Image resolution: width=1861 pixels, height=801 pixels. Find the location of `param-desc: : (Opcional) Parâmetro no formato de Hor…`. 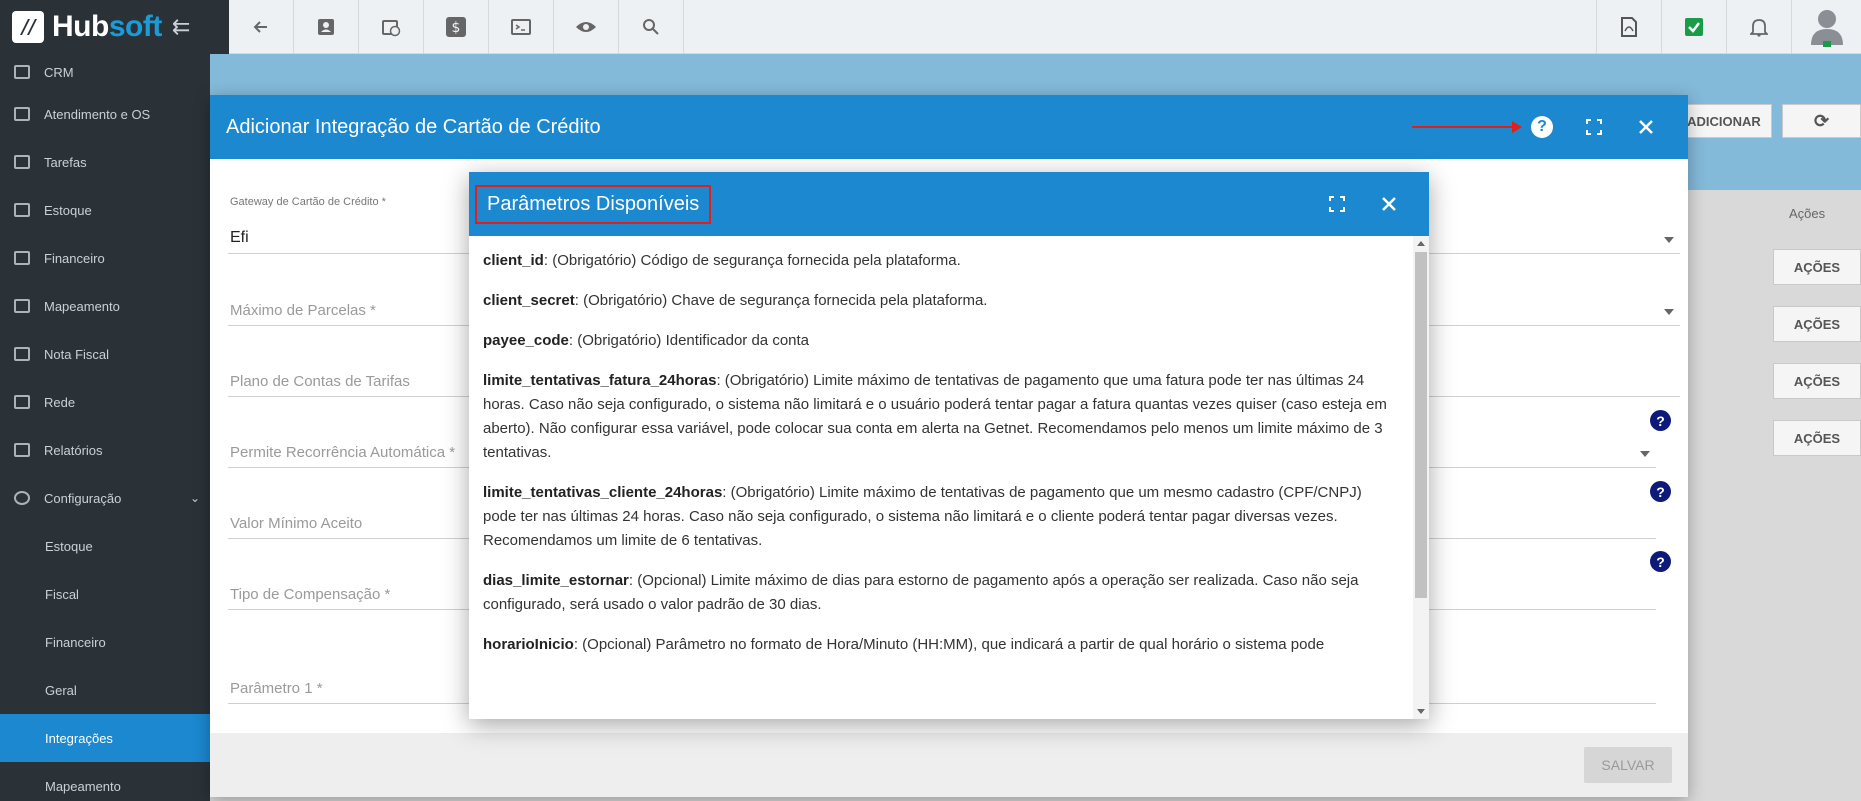

param-desc: : (Opcional) Parâmetro no formato de Hor… is located at coordinates (949, 644).